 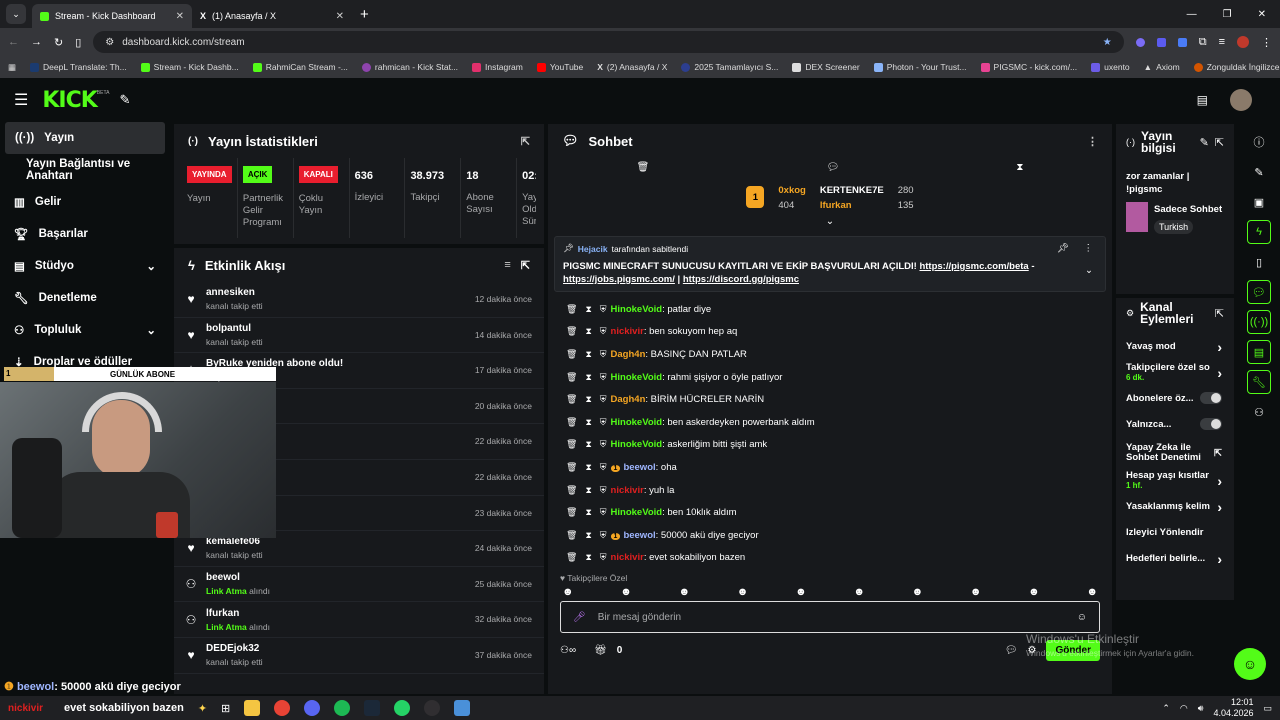 I want to click on support-button: ☺, so click(x=1250, y=664).